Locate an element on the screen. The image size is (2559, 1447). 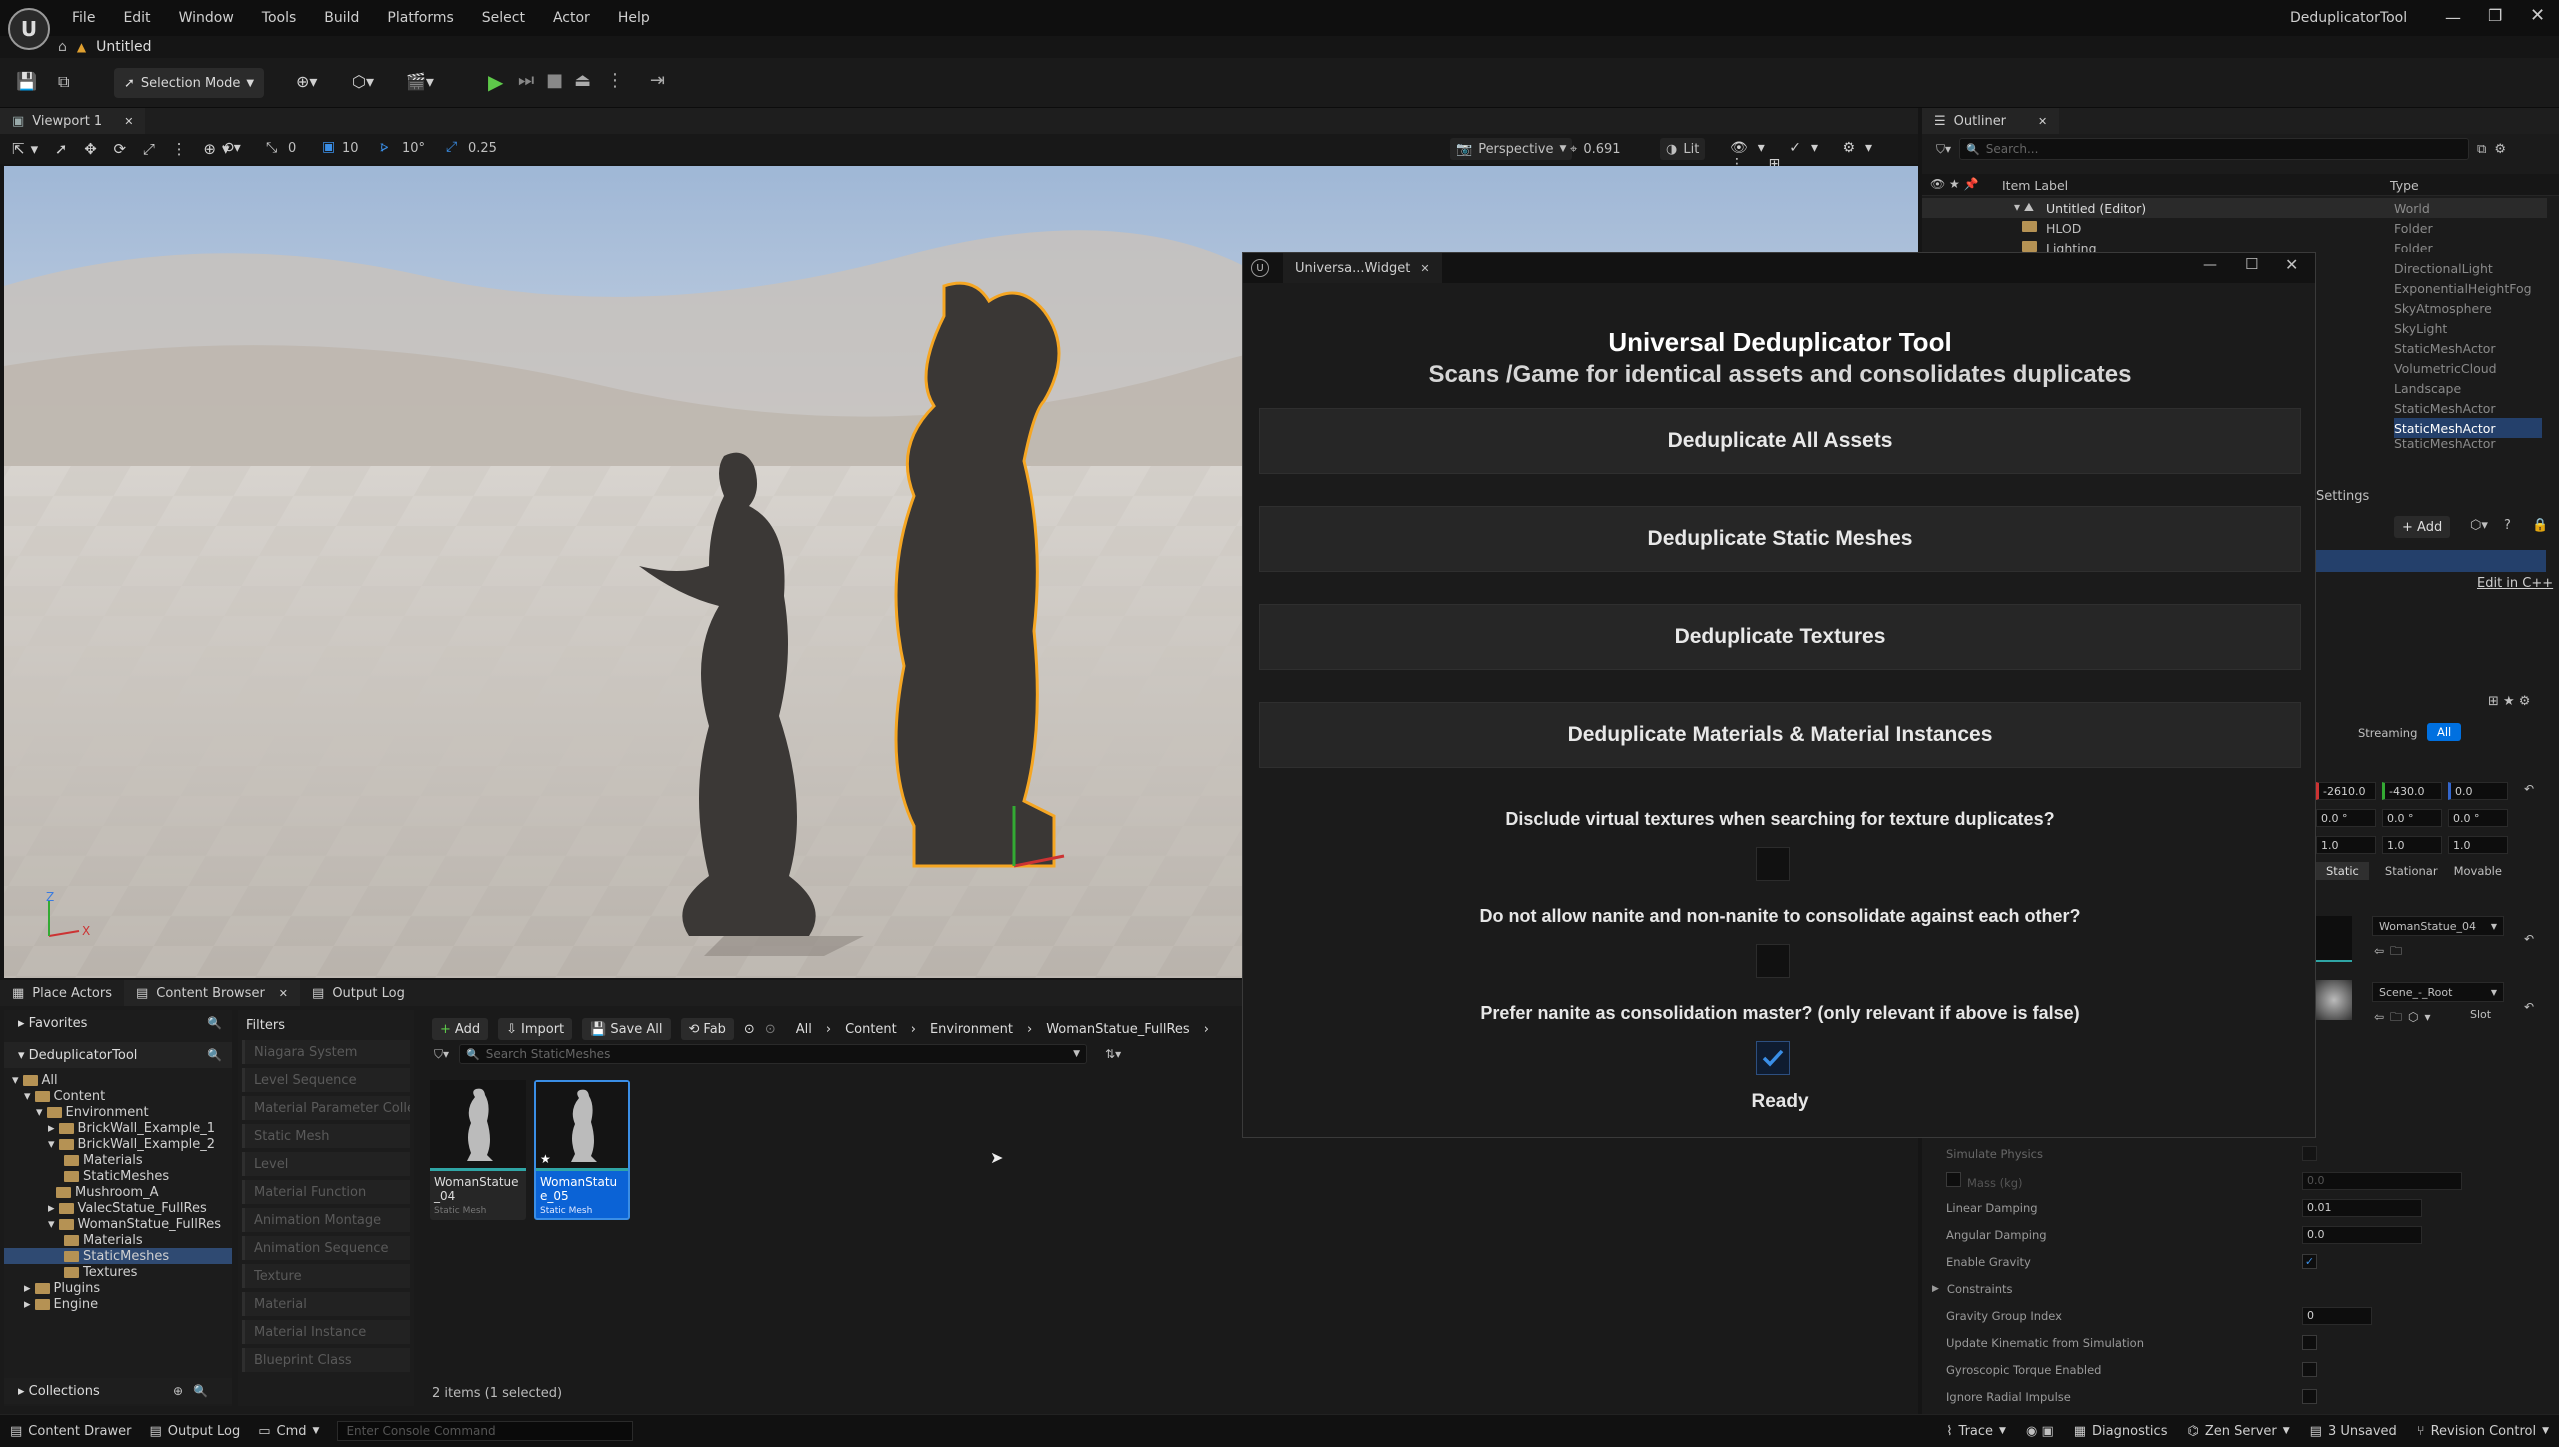
output-log-button: ▤ Output Log is located at coordinates (194, 1431).